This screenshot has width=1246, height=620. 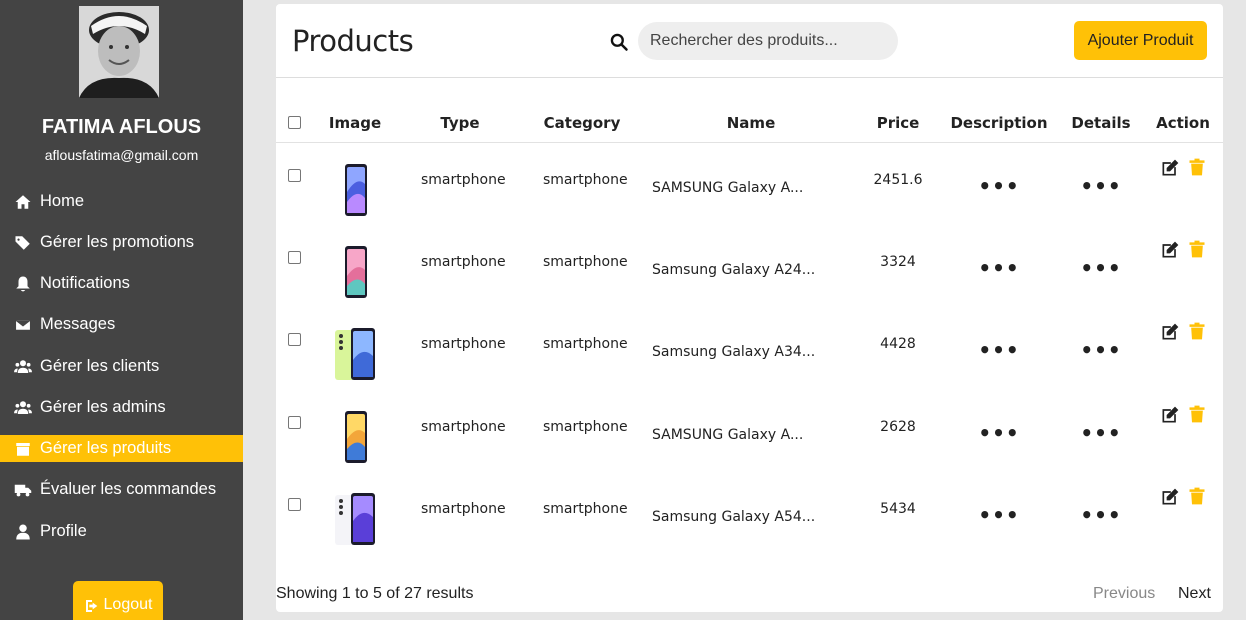 What do you see at coordinates (355, 123) in the screenshot?
I see `column-header-image: Image` at bounding box center [355, 123].